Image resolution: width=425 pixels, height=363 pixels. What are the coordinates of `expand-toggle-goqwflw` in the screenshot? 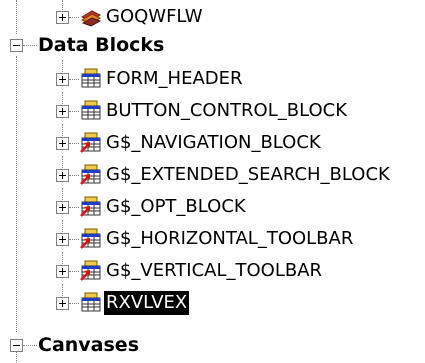 It's located at (62, 17).